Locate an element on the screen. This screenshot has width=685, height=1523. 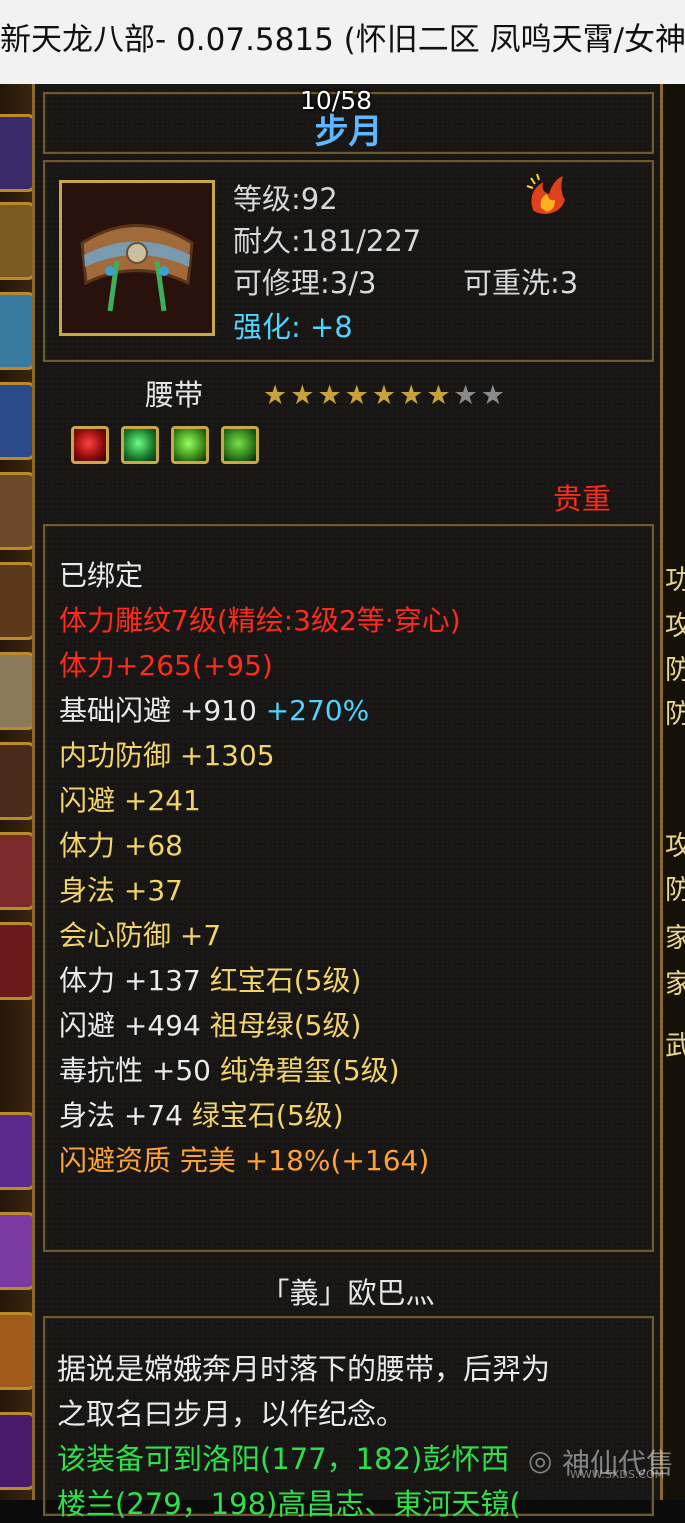
attribute-line: 闪避 +241 is located at coordinates (130, 800).